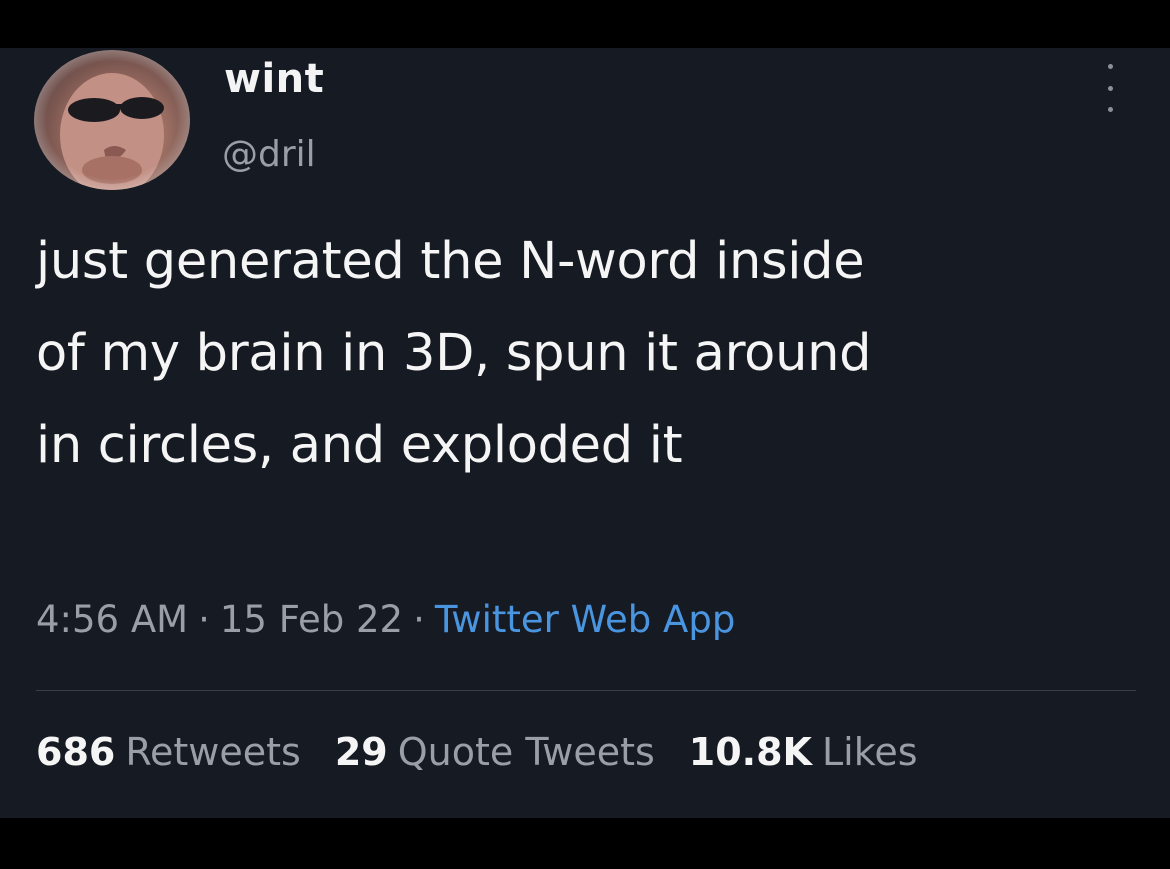  Describe the element at coordinates (870, 752) in the screenshot. I see `likes-label: Likes` at that location.